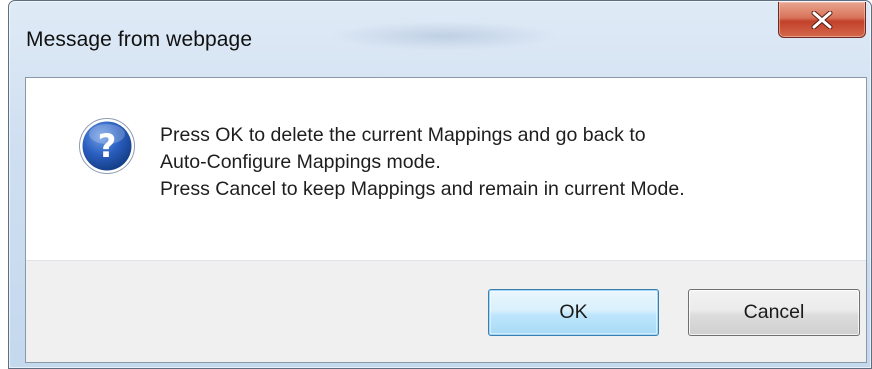 The height and width of the screenshot is (369, 872). Describe the element at coordinates (573, 312) in the screenshot. I see `ok-button: OK` at that location.